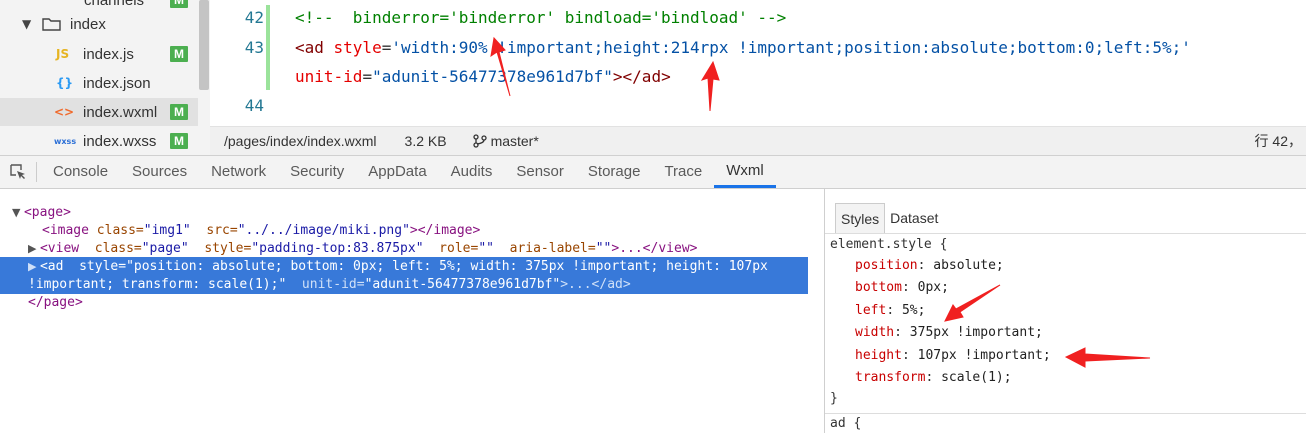  Describe the element at coordinates (1278, 141) in the screenshot. I see `cursor-position: 行 42，` at that location.